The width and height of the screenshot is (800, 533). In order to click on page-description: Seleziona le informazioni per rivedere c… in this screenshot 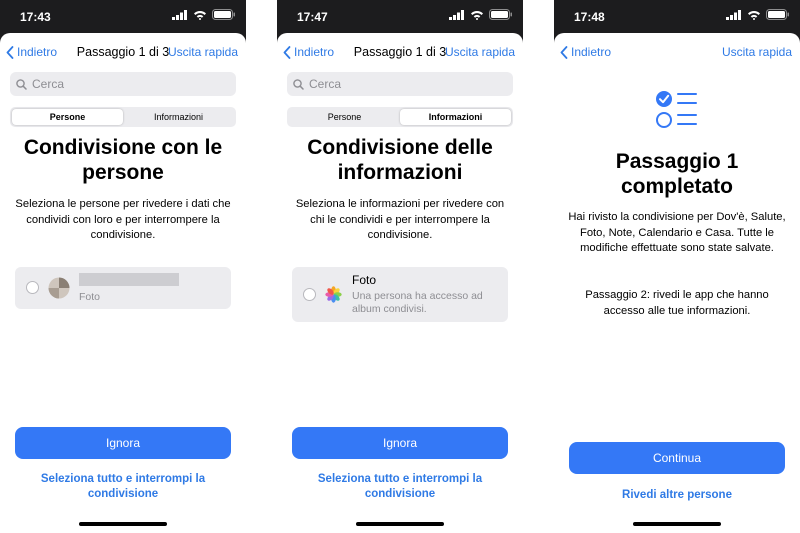, I will do `click(400, 219)`.